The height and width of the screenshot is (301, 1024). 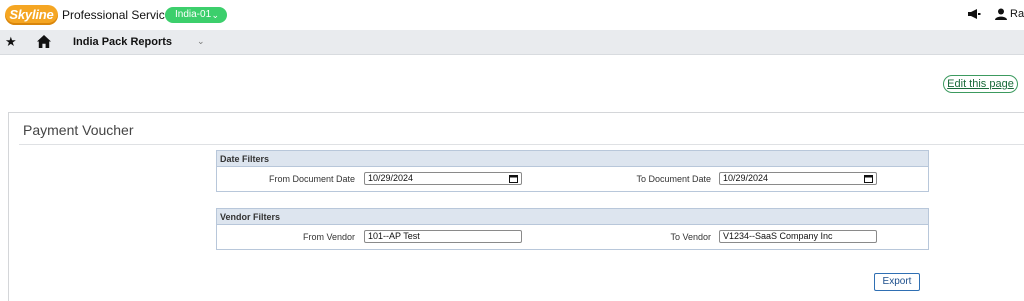 I want to click on date-filters-heading: Date Filters, so click(x=572, y=159).